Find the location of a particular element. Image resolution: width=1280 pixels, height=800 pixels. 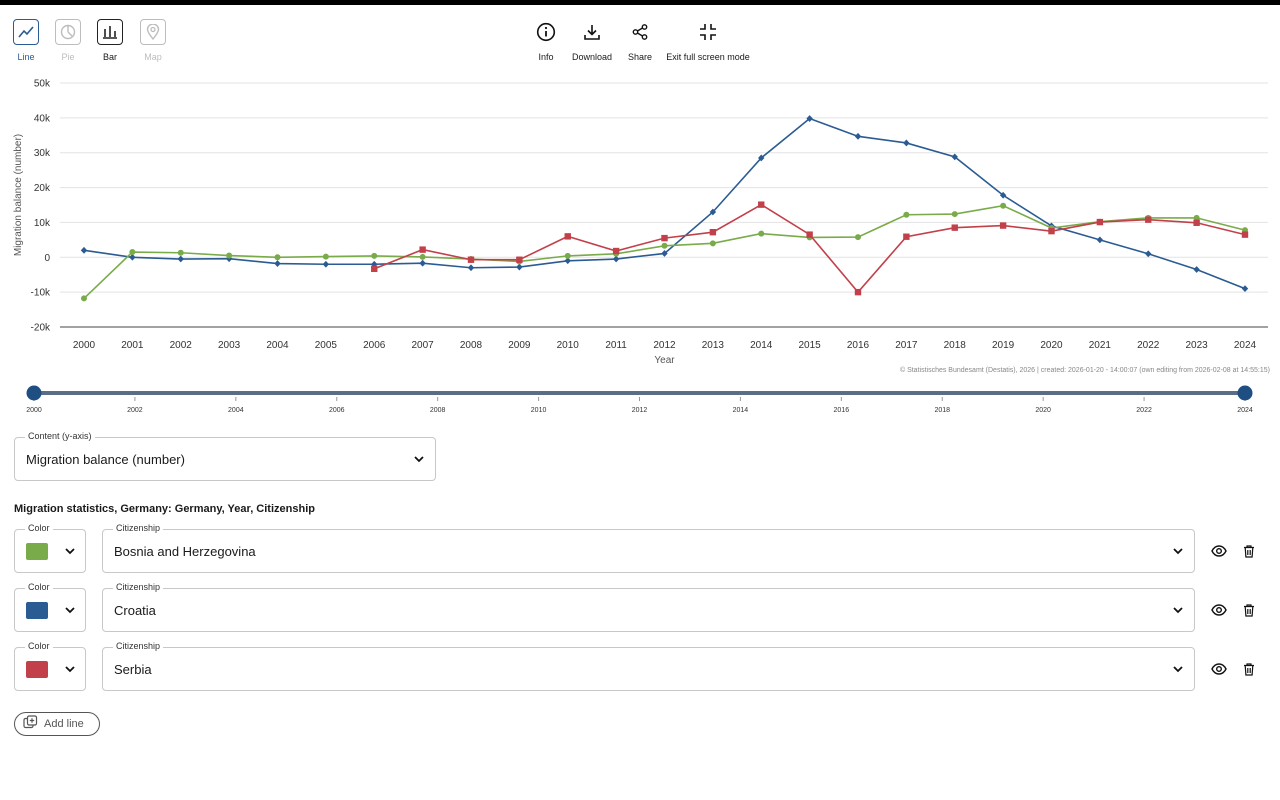

info-button: Info is located at coordinates (546, 42).